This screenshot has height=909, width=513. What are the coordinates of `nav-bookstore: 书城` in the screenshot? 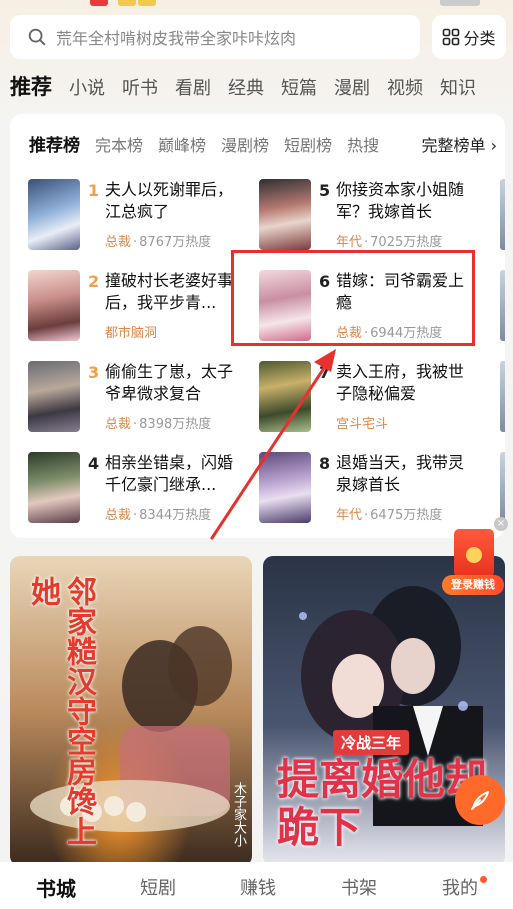 It's located at (56, 887).